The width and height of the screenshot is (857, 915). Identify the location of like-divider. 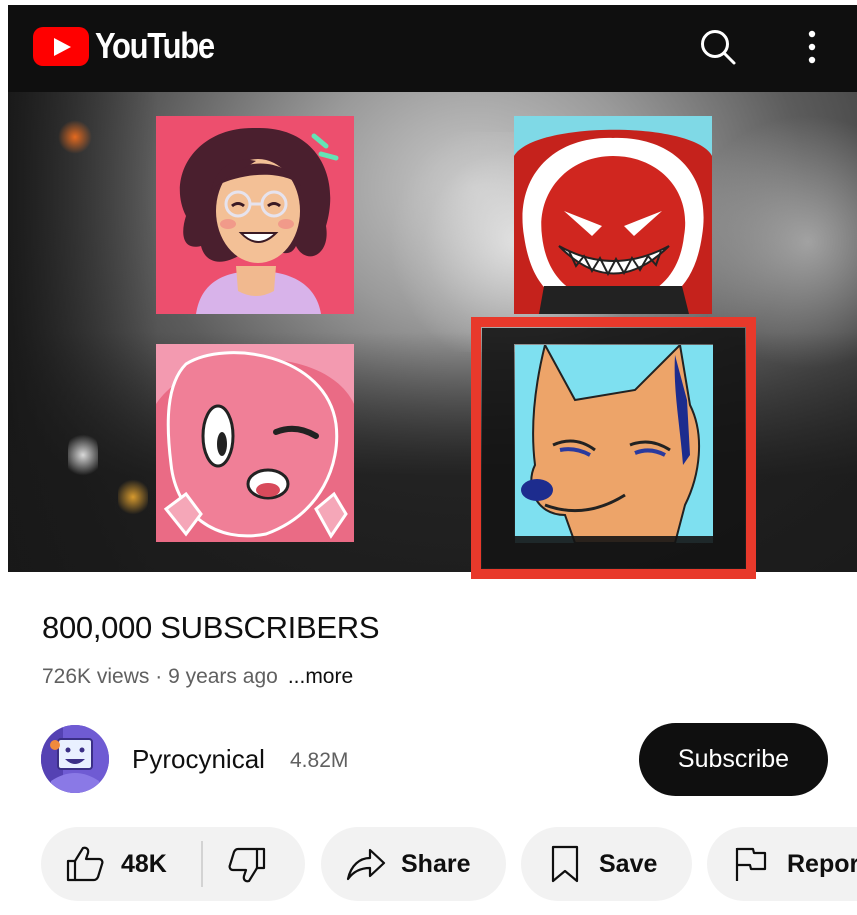
(202, 864).